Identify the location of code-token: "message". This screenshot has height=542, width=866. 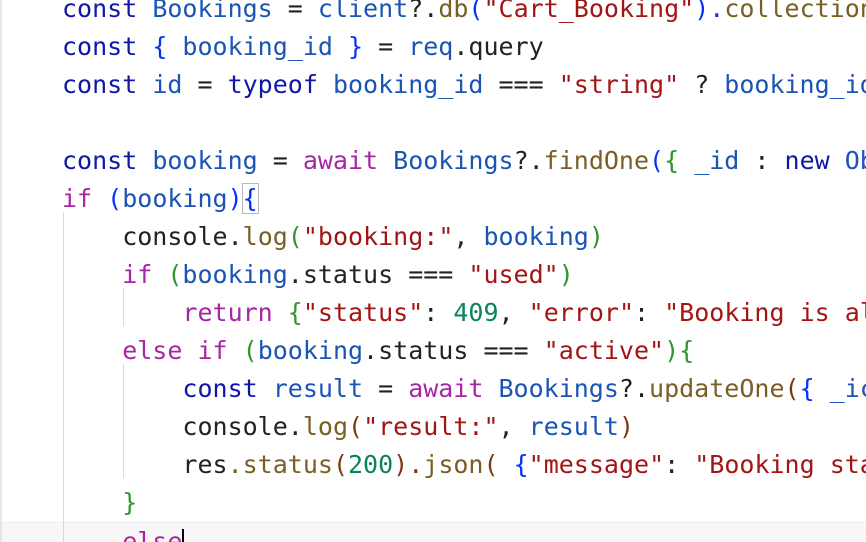
(596, 464).